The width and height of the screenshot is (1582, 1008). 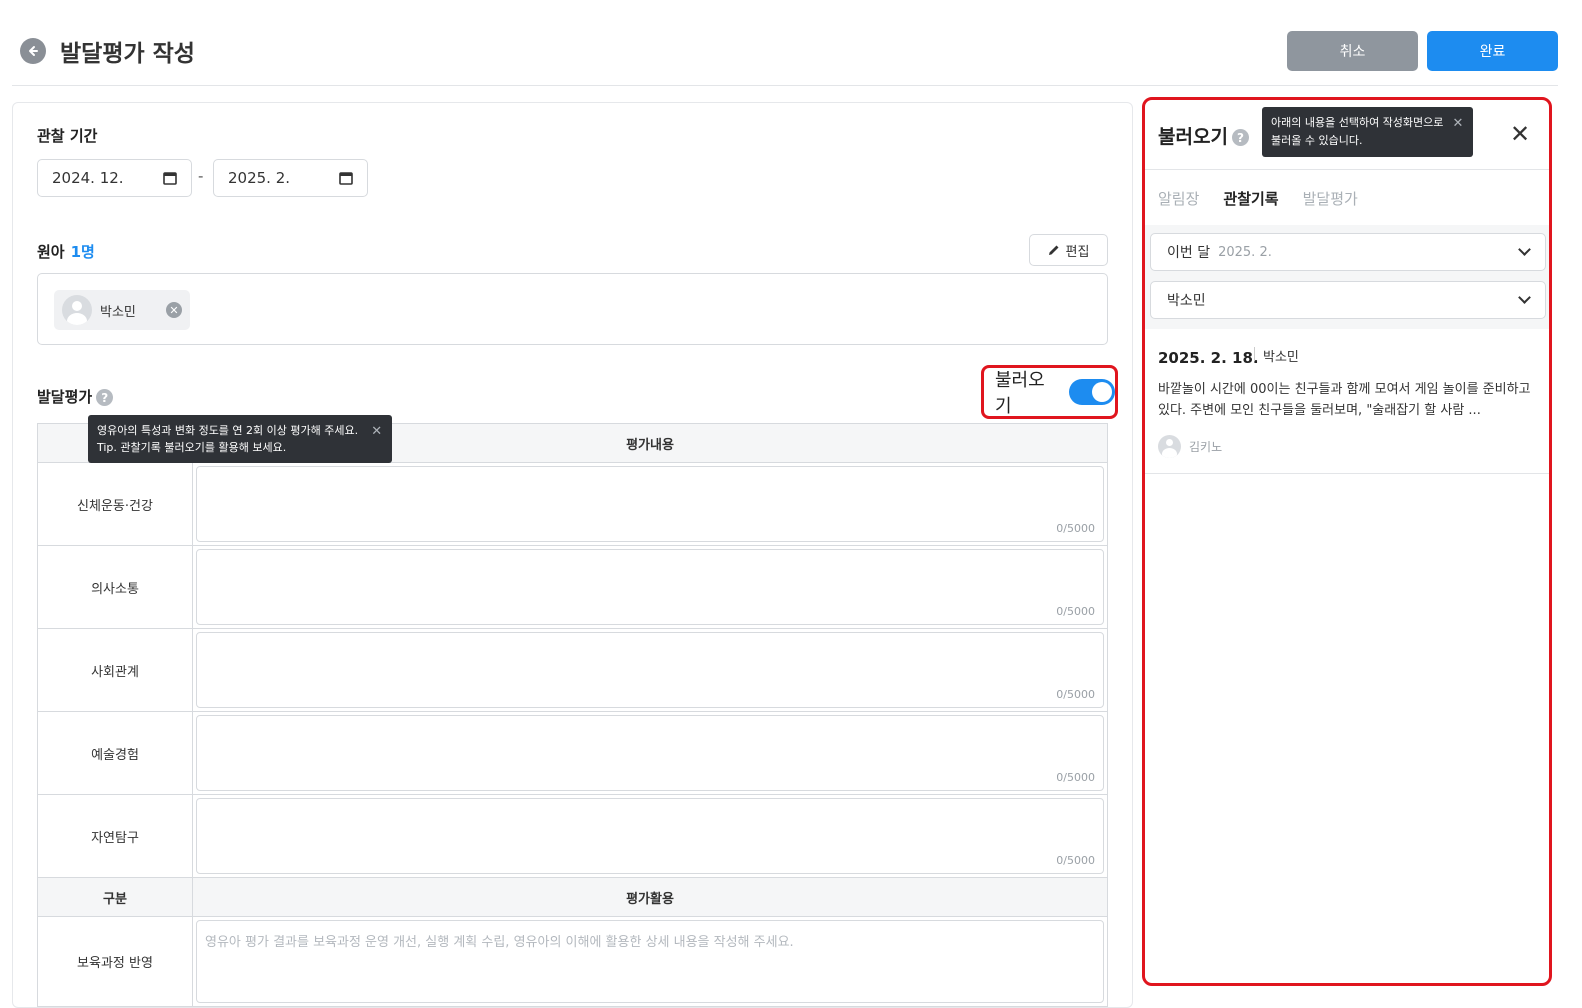 What do you see at coordinates (228, 430) in the screenshot?
I see `tooltip-line: 영유아의 특성과 변화 정도를 연 2회 이상 평가해 주세요.` at bounding box center [228, 430].